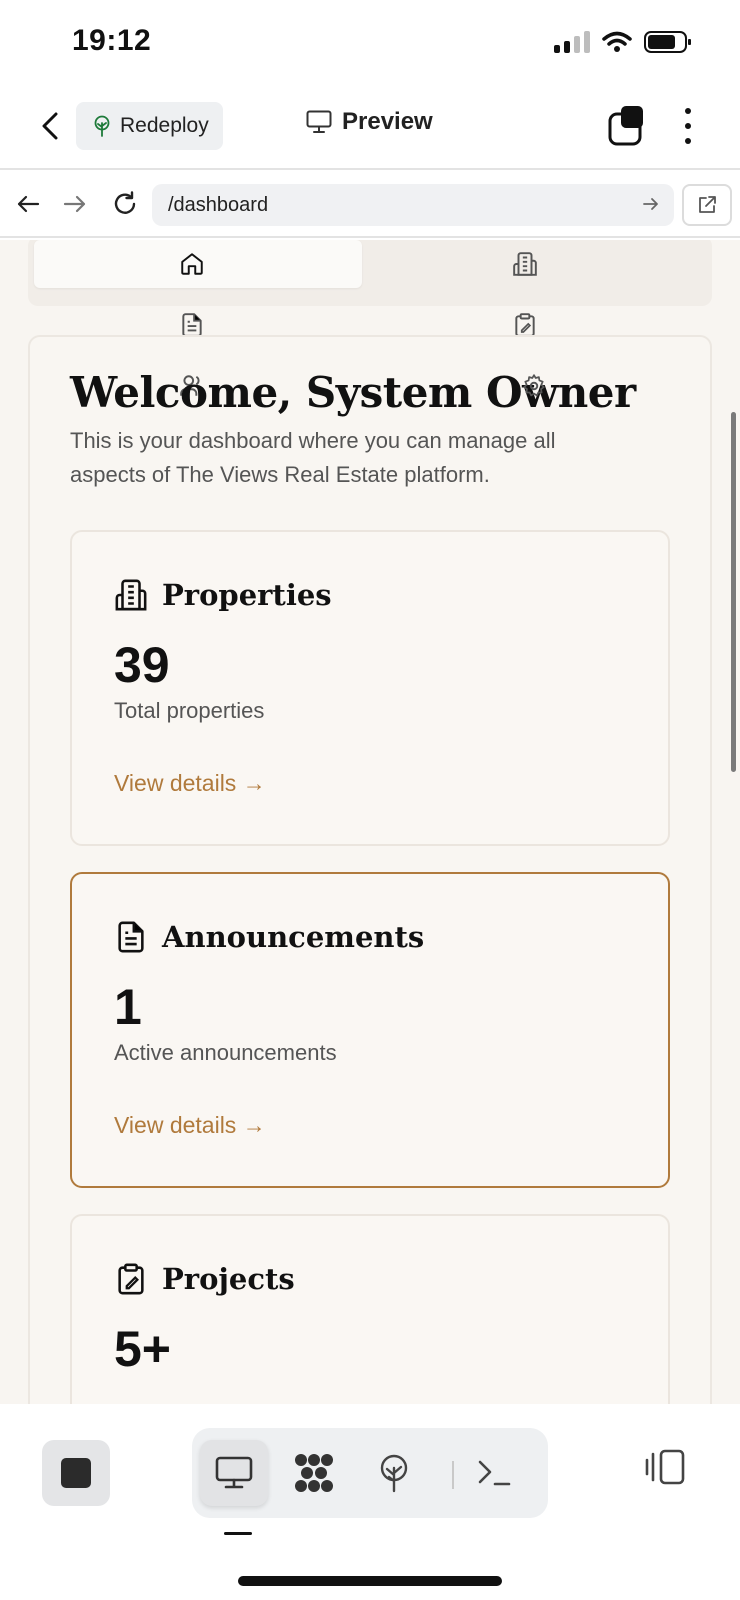  What do you see at coordinates (353, 392) in the screenshot?
I see `page-title: Welcome, System Owner` at bounding box center [353, 392].